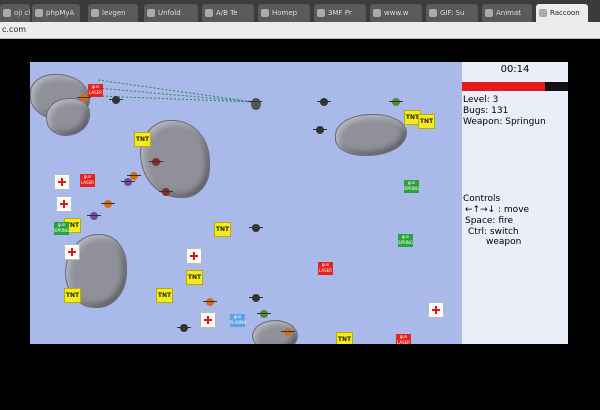  Describe the element at coordinates (486, 111) in the screenshot. I see `bug-count-text: Bugs: 131` at that location.